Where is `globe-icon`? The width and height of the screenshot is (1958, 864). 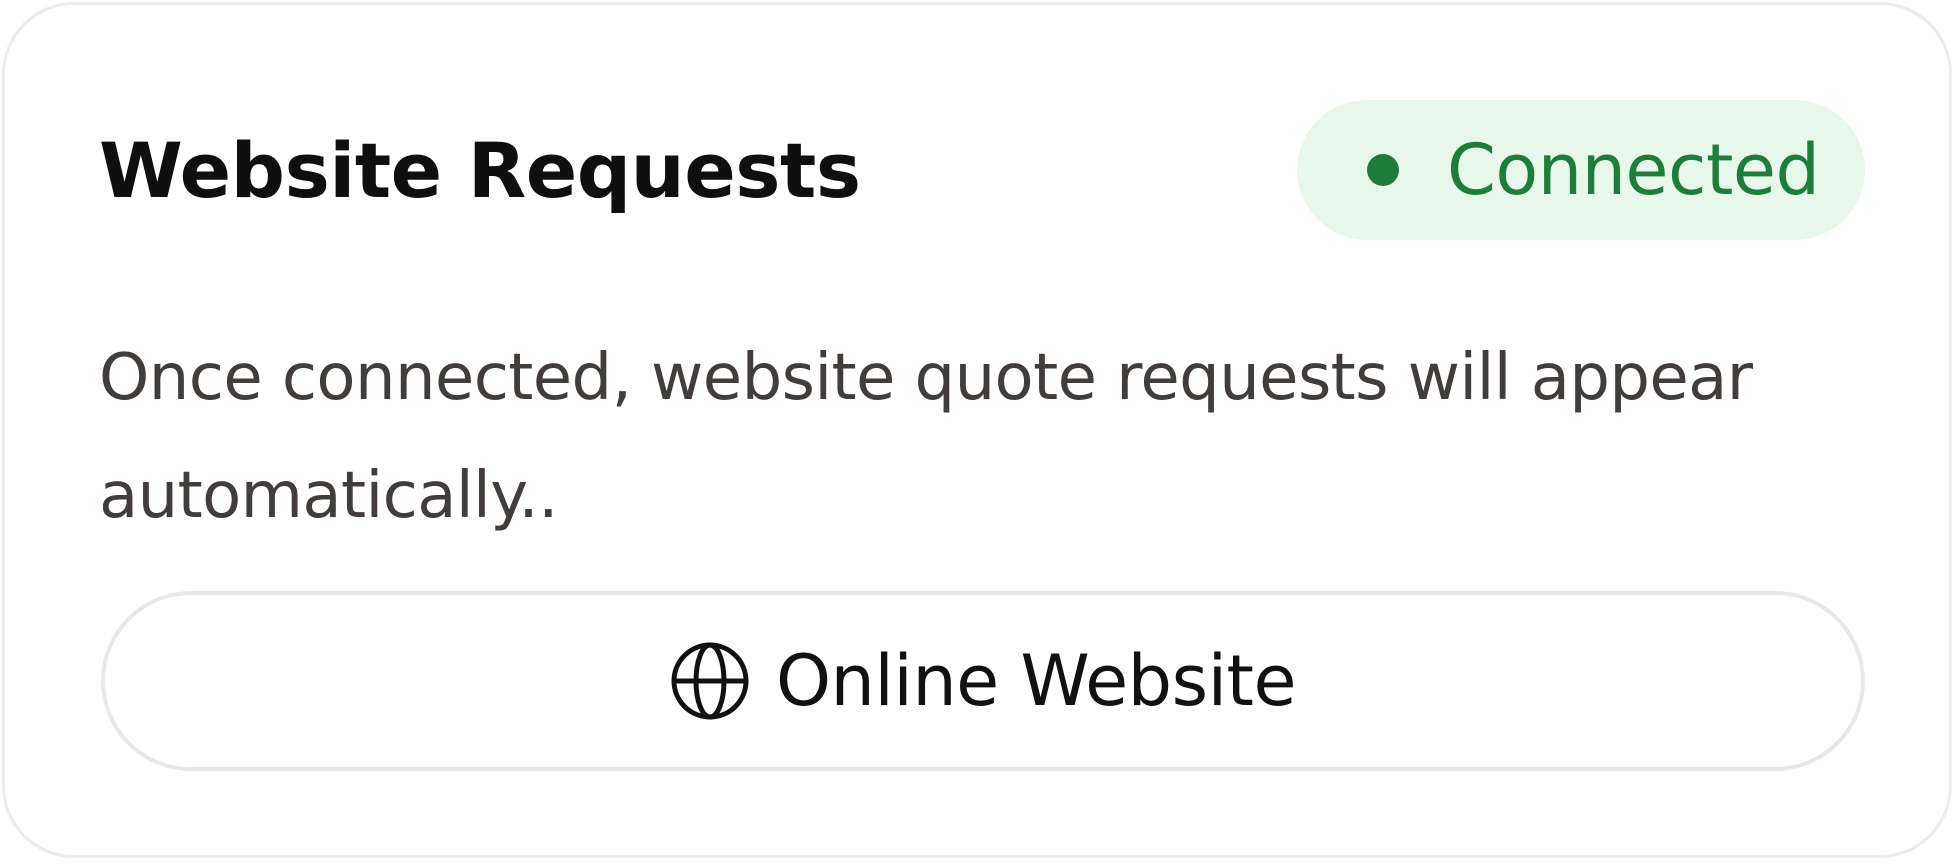 globe-icon is located at coordinates (710, 681).